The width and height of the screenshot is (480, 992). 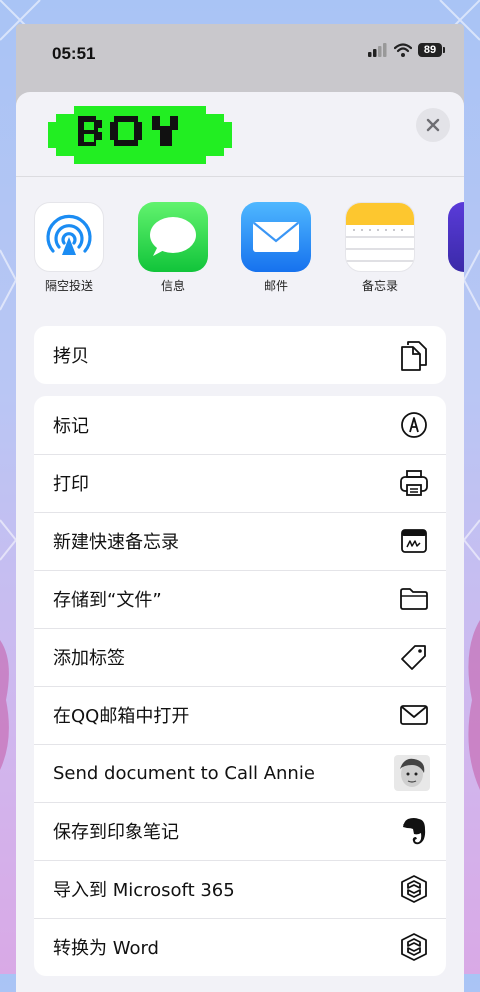 I want to click on close-icon, so click(x=433, y=125).